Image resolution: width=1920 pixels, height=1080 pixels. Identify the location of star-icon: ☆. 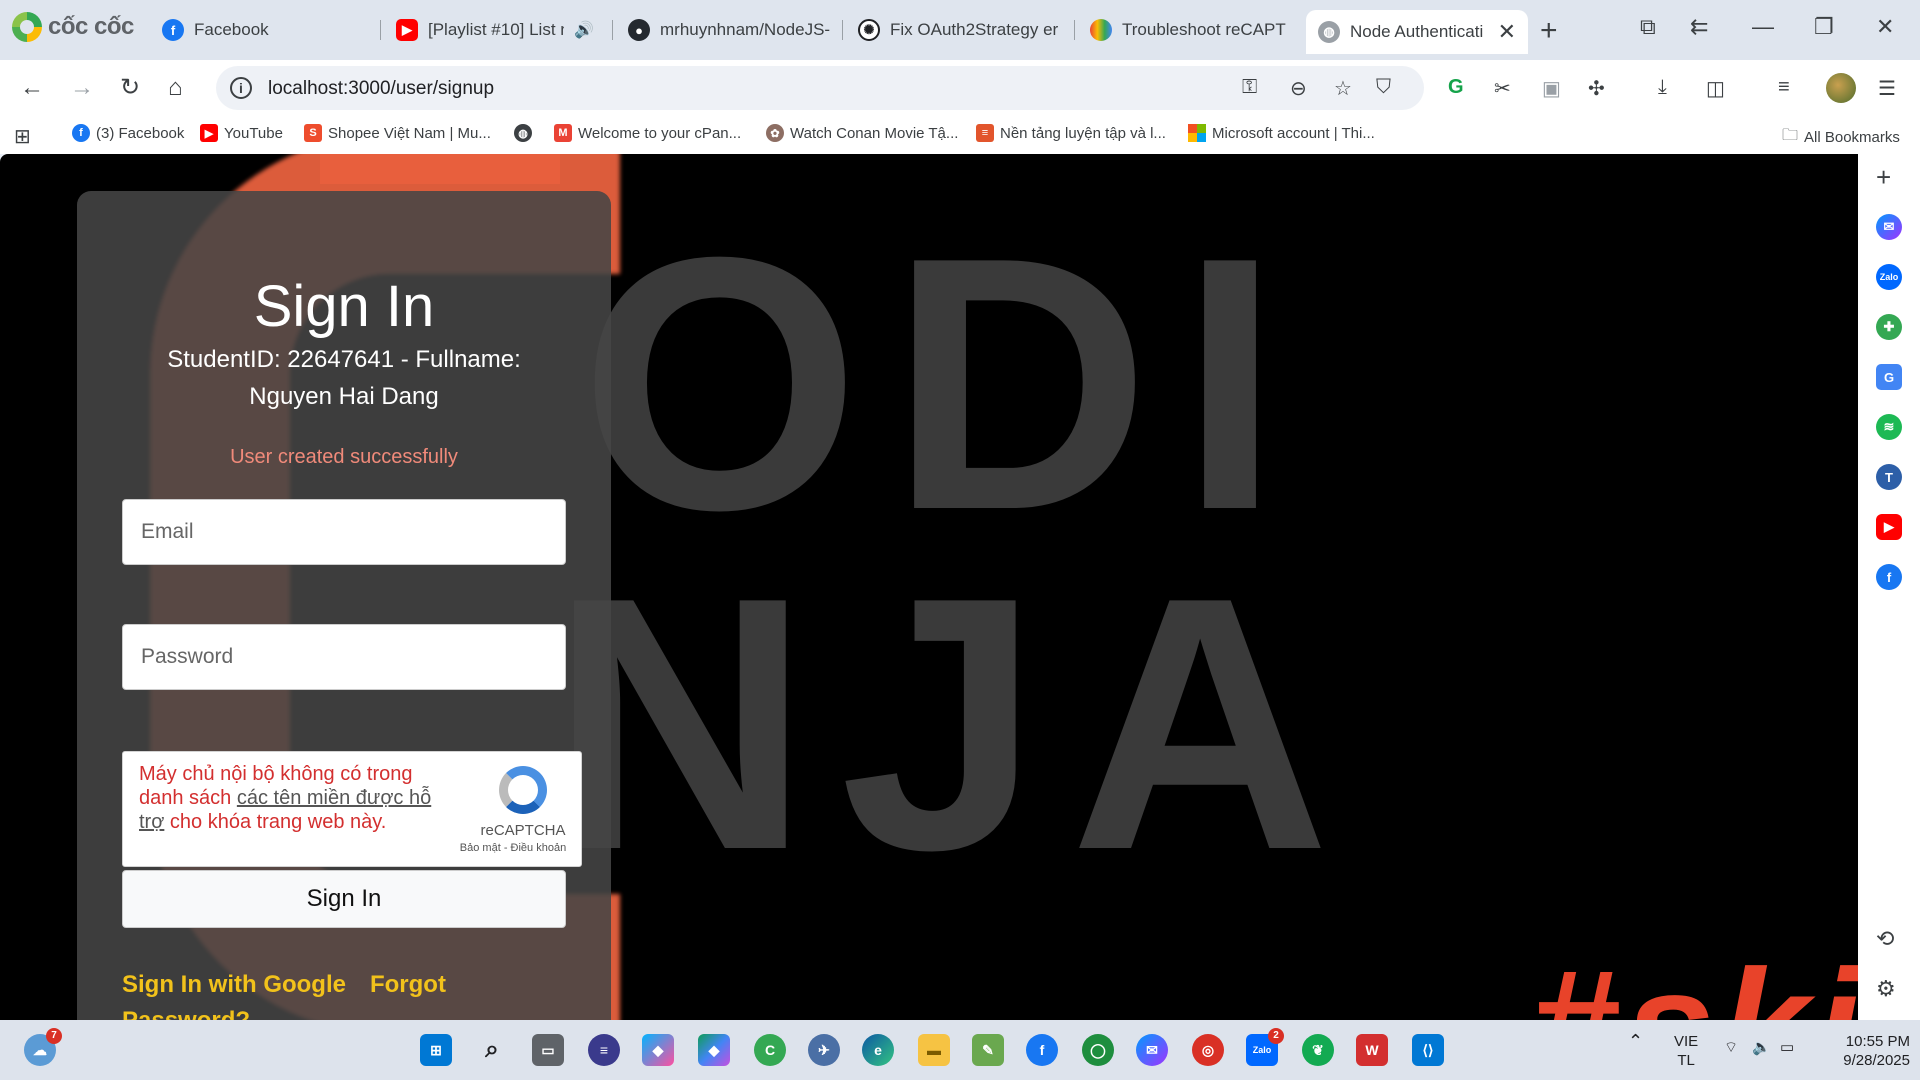
(1343, 88).